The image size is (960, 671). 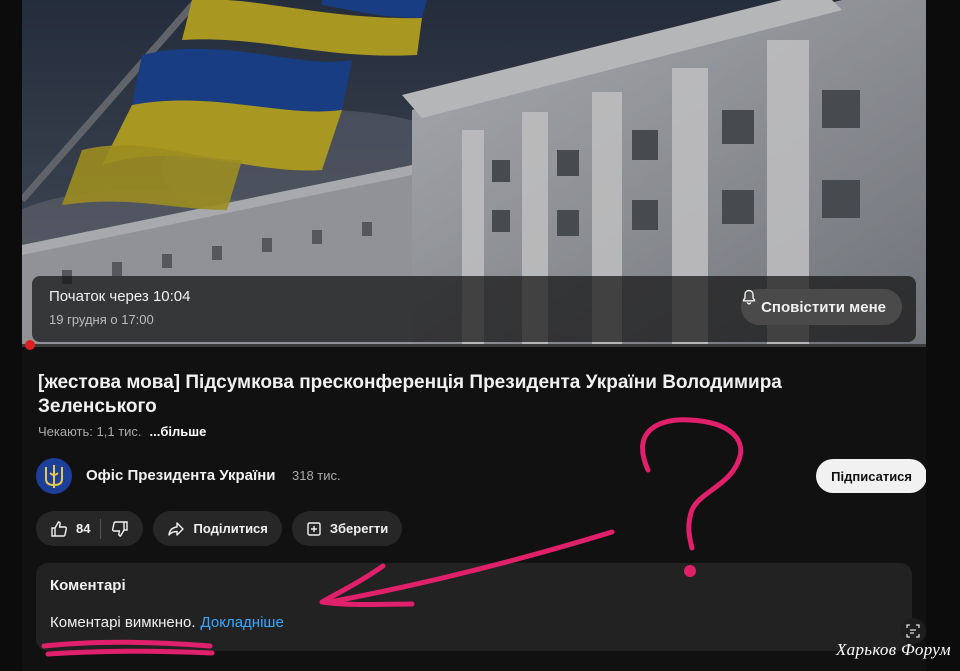 What do you see at coordinates (120, 296) in the screenshot?
I see `starts-in-label: Початок через 10:04` at bounding box center [120, 296].